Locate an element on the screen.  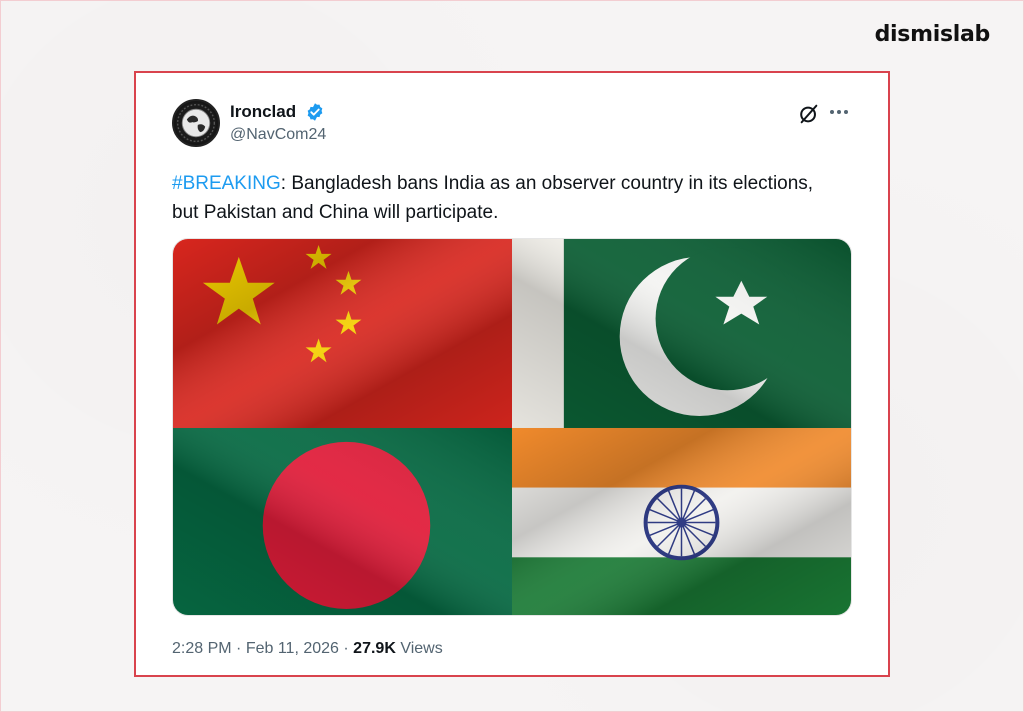
author-display-name: Ironclad is located at coordinates (263, 112).